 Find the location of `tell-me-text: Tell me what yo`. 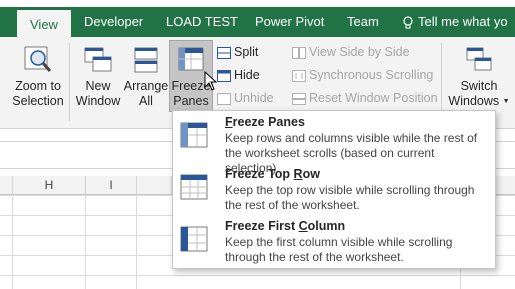

tell-me-text: Tell me what yo is located at coordinates (463, 21).